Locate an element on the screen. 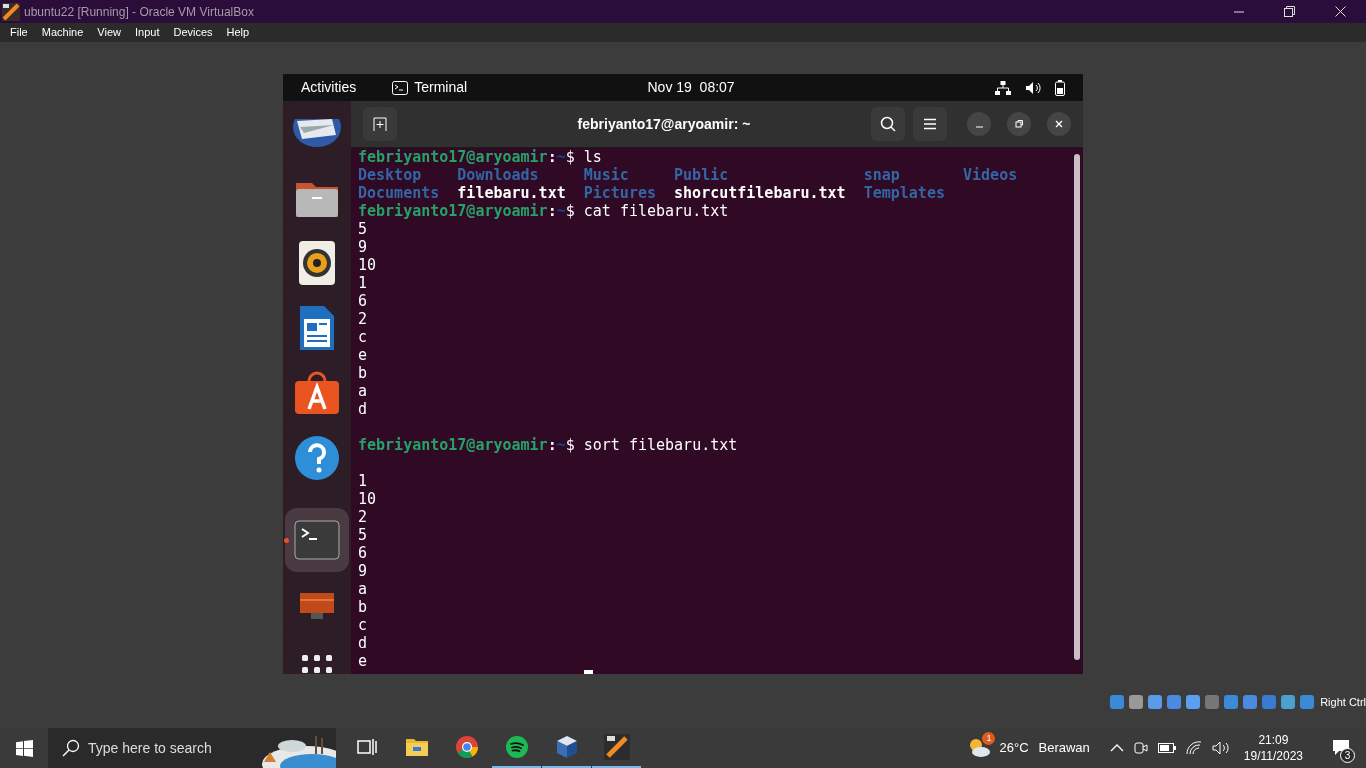 Image resolution: width=1366 pixels, height=768 pixels. new-tab-icon is located at coordinates (380, 124).